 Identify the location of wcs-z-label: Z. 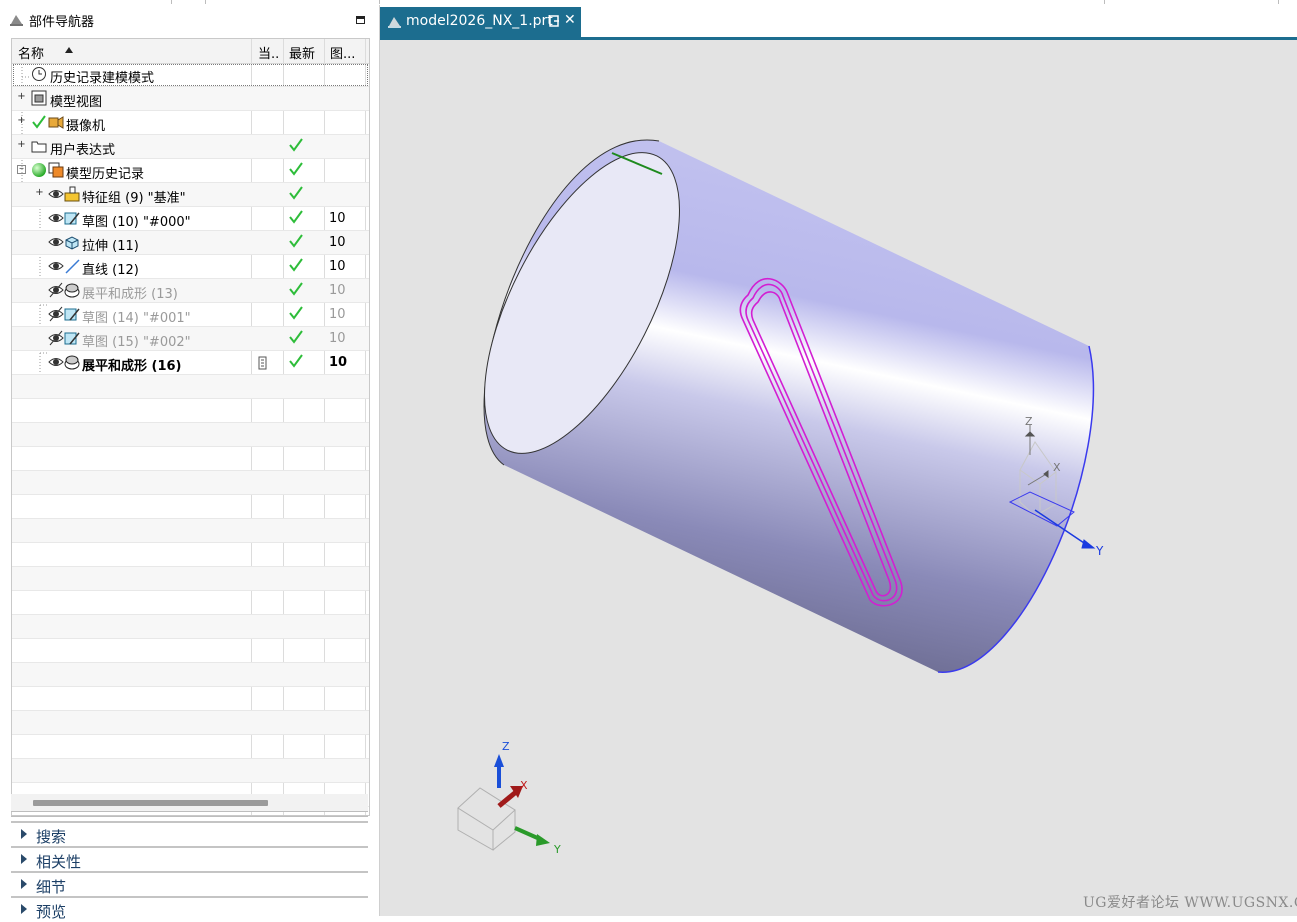
(1029, 421).